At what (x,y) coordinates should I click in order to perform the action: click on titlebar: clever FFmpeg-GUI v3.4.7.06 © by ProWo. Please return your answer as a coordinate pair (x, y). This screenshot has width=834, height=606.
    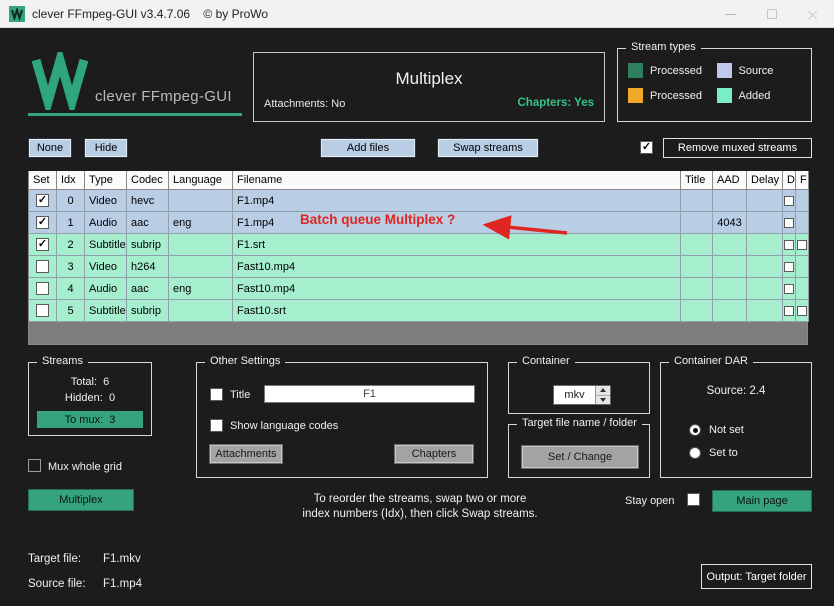
    Looking at the image, I should click on (417, 14).